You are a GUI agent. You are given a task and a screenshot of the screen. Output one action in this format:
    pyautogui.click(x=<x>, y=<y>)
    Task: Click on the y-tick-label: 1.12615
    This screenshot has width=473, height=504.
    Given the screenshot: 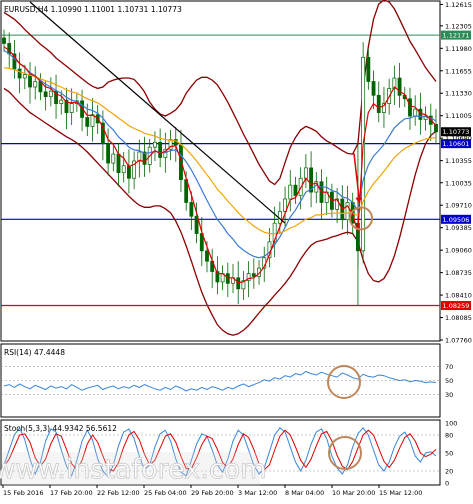 What is the action you would take?
    pyautogui.click(x=458, y=5)
    